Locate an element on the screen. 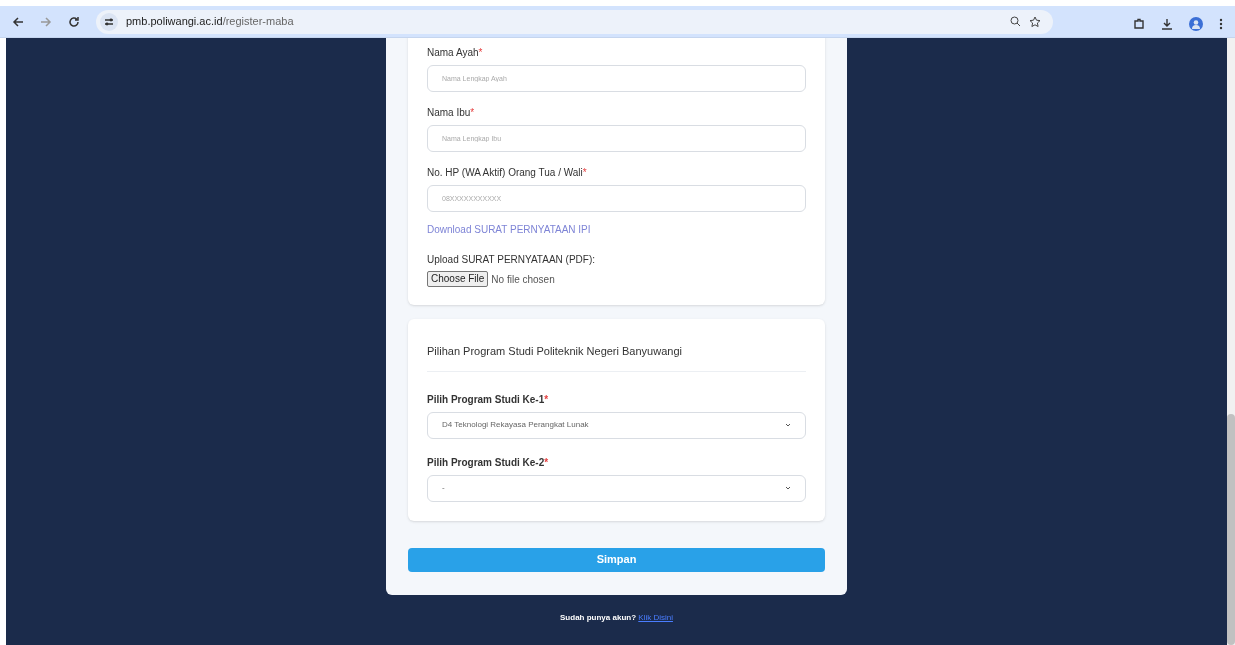  login-link: Klik Disini is located at coordinates (655, 617).